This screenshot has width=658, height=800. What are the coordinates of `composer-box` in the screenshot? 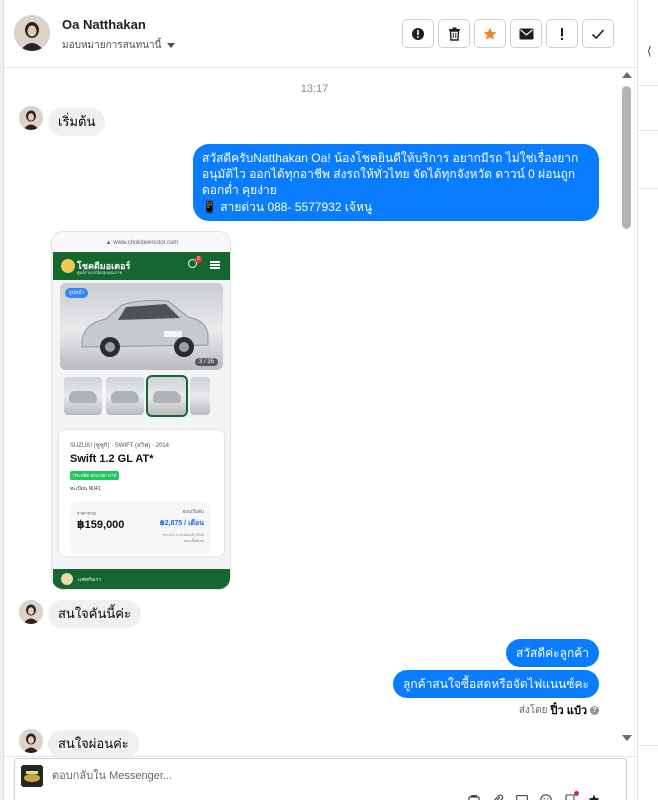 It's located at (320, 779).